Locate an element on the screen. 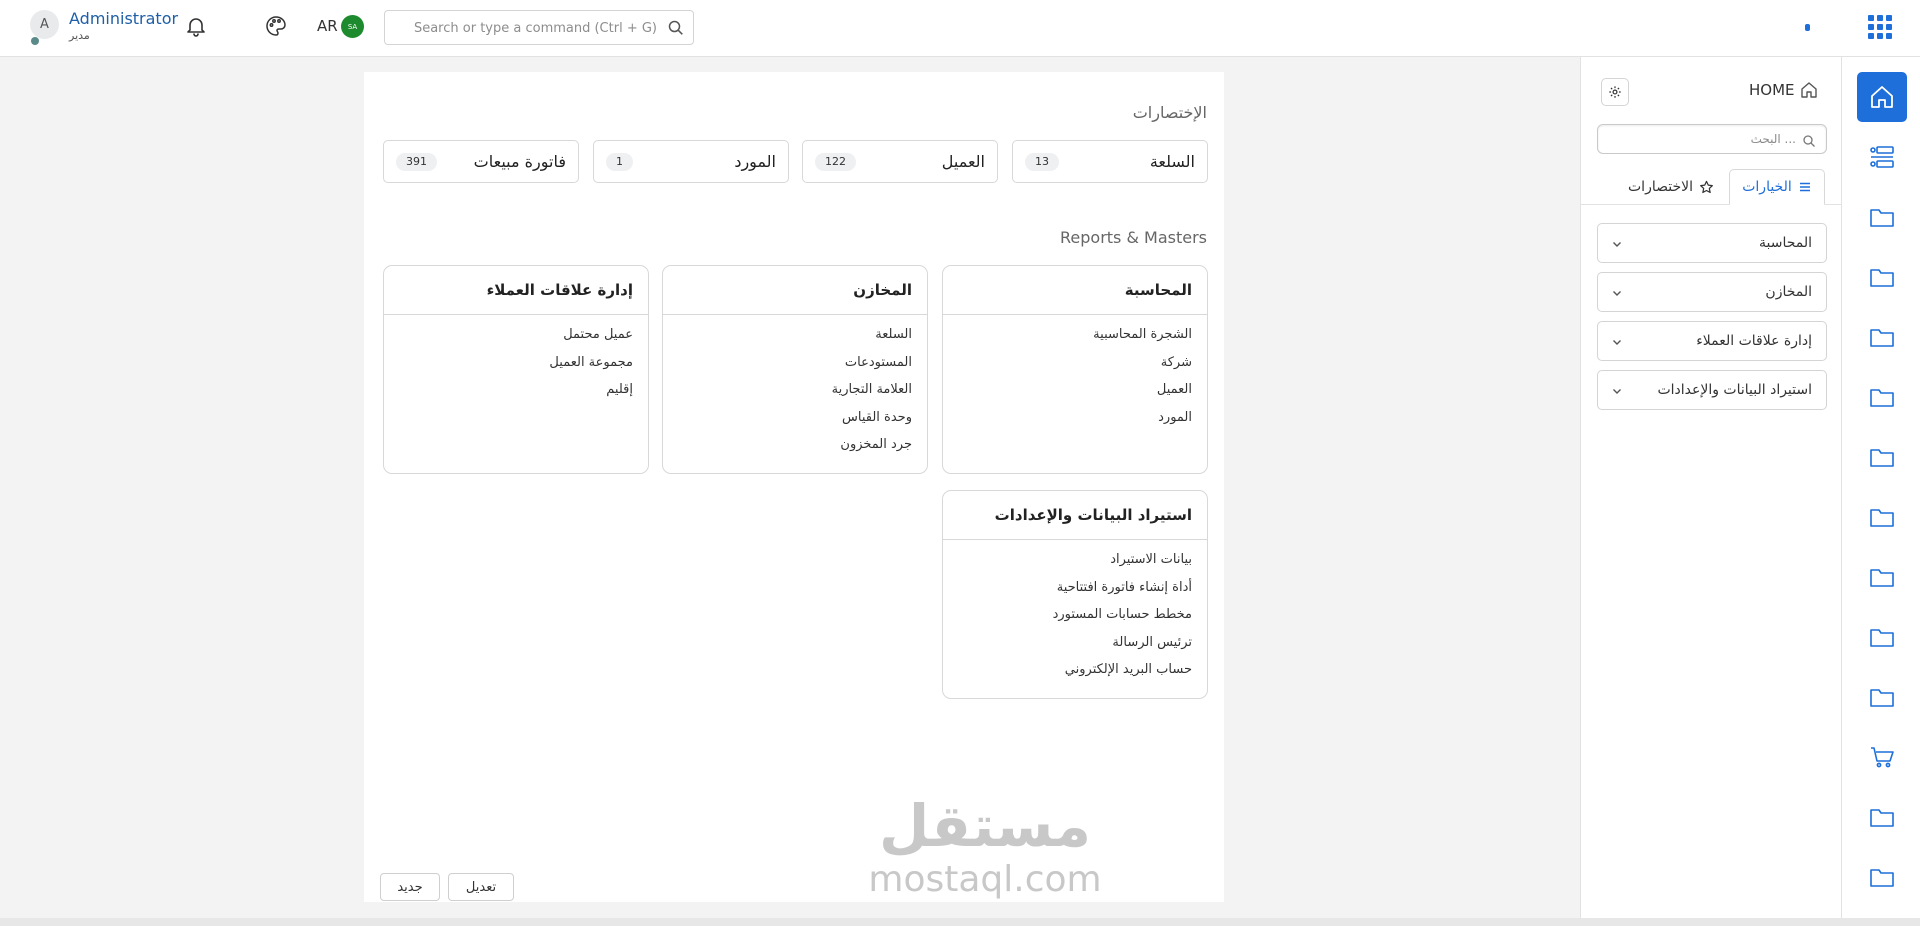 This screenshot has width=1920, height=926. tab-shortcuts-label: الاختصارات is located at coordinates (1660, 187).